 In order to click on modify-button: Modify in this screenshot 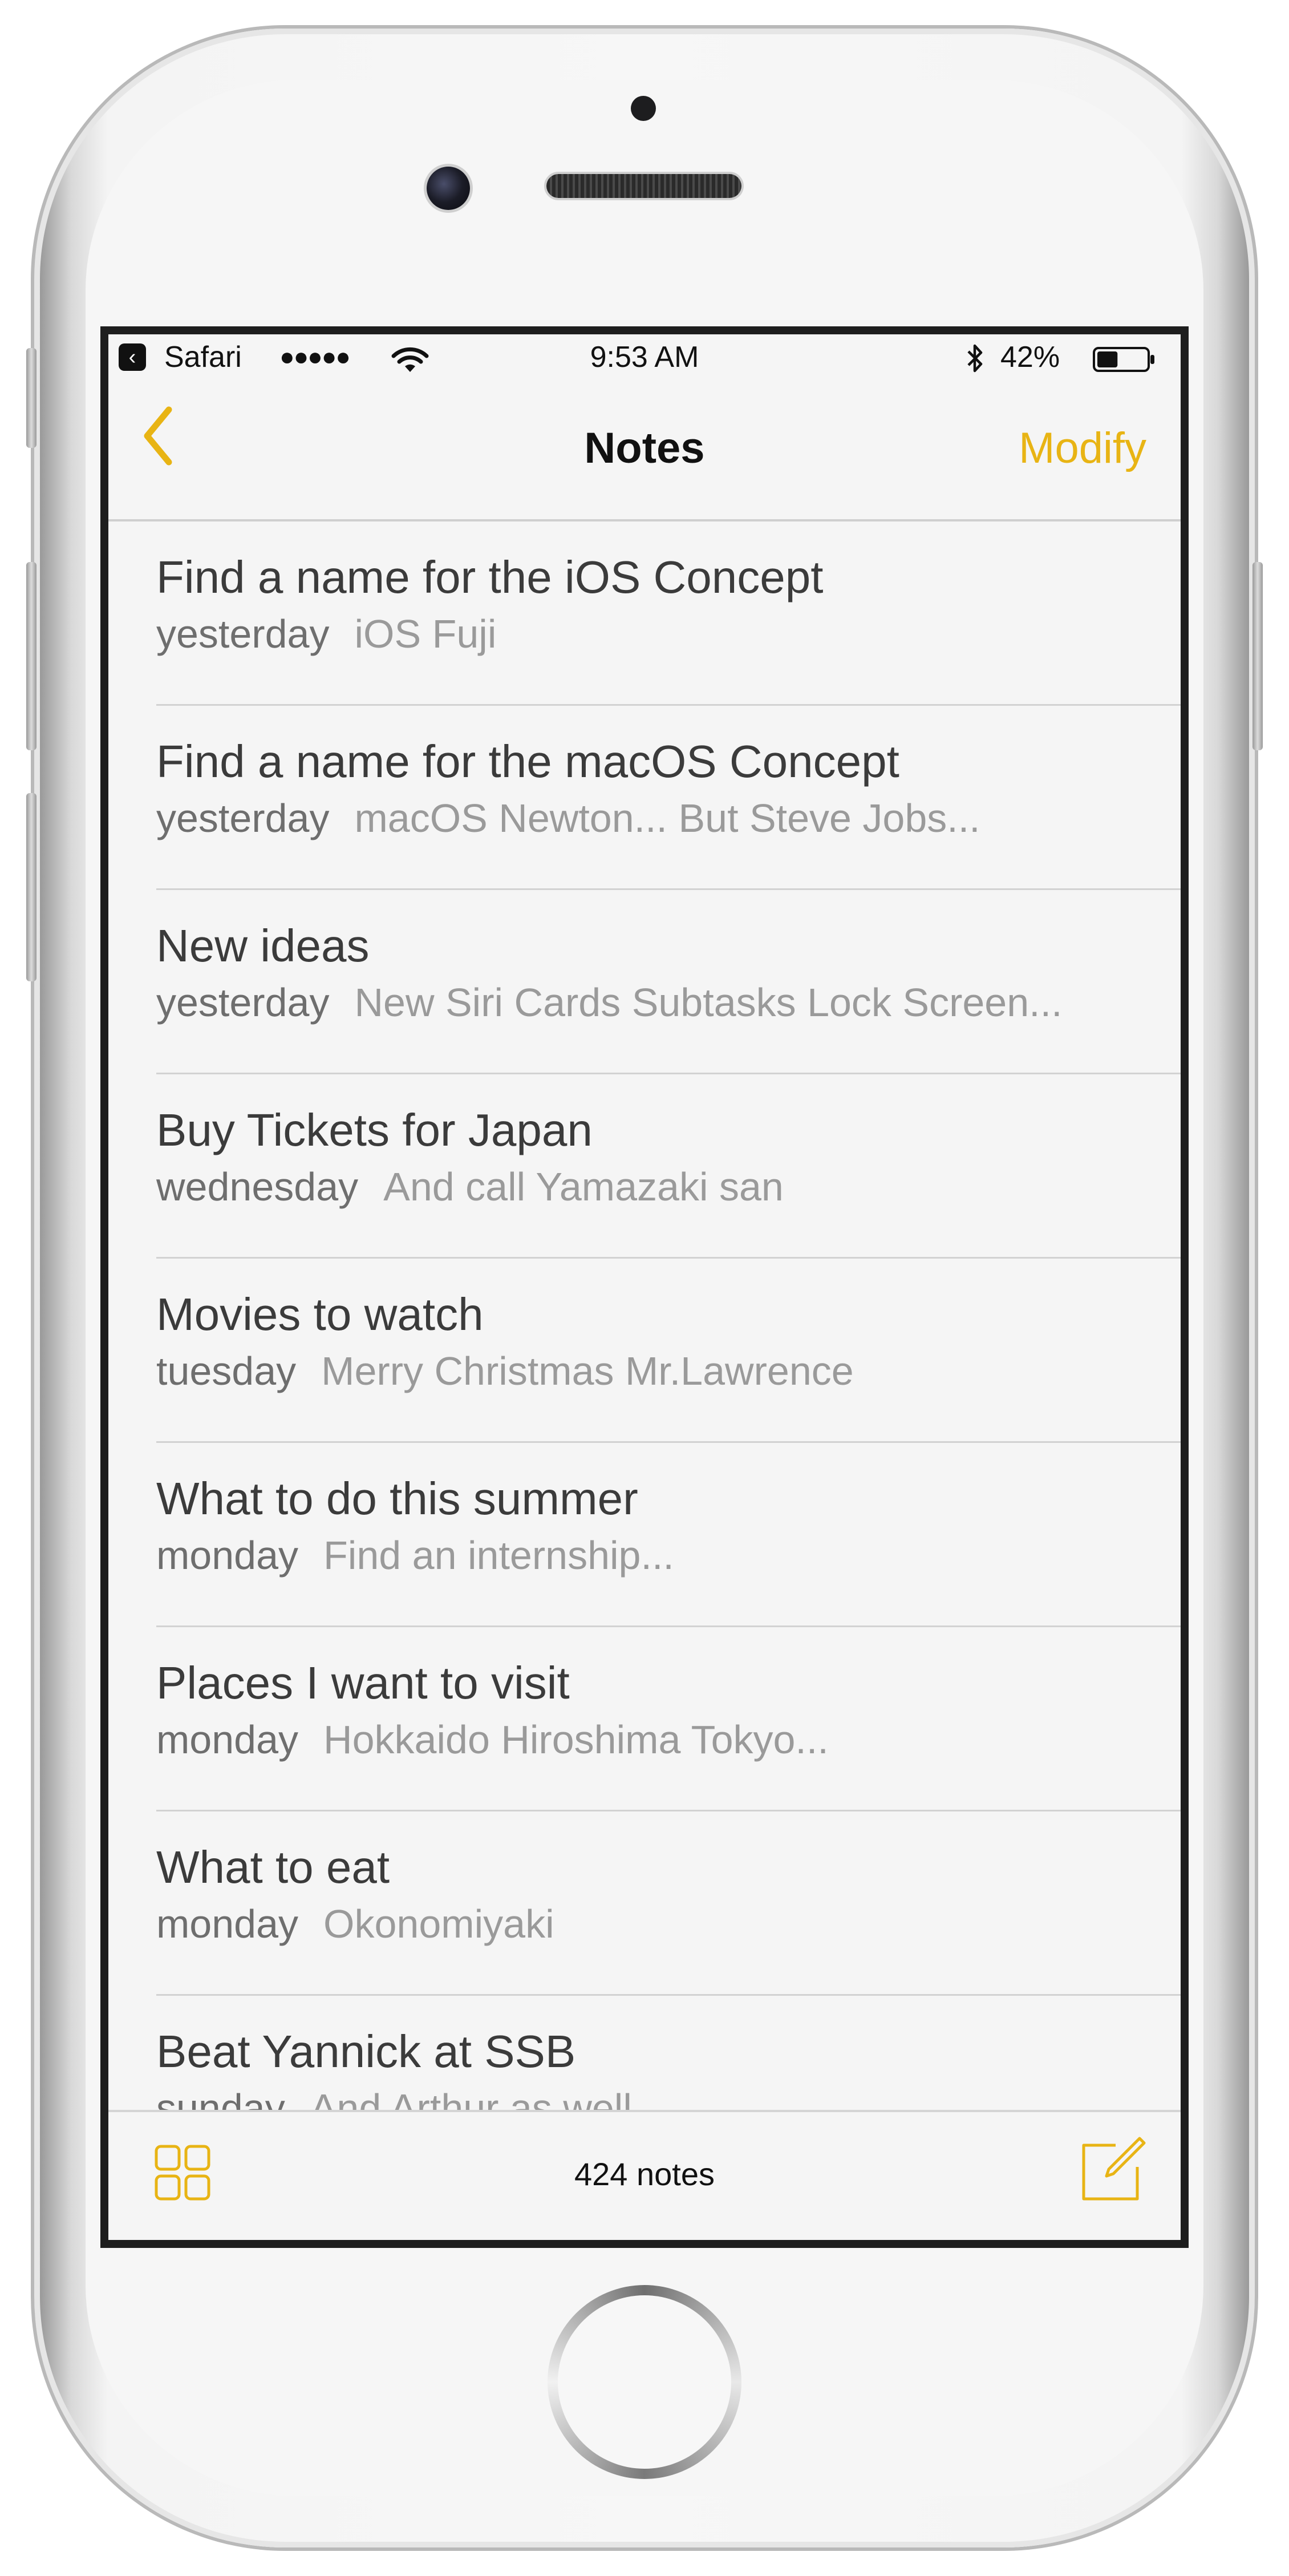, I will do `click(1082, 448)`.